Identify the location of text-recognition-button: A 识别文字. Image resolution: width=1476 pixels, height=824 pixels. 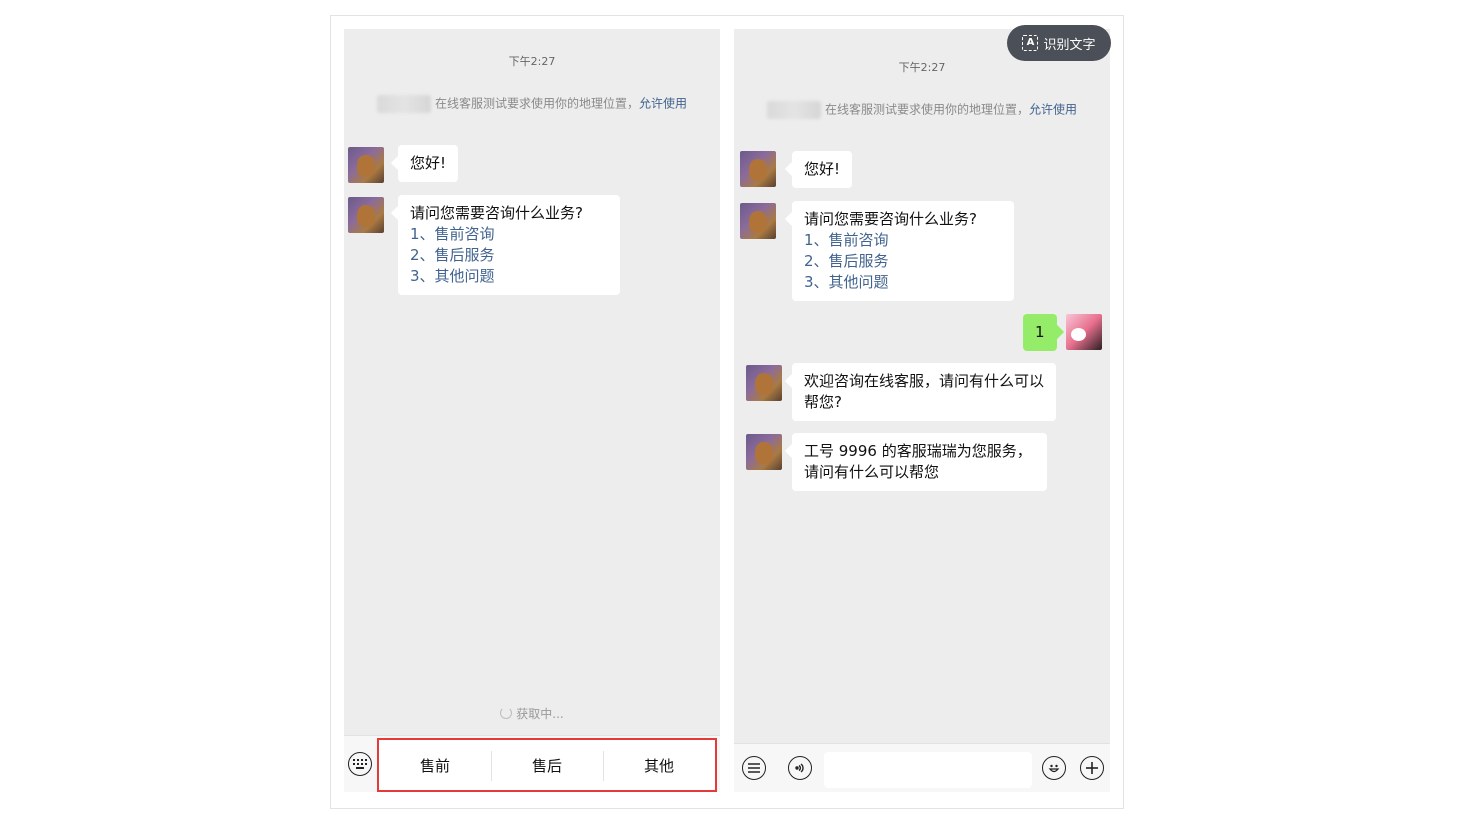
(1059, 43).